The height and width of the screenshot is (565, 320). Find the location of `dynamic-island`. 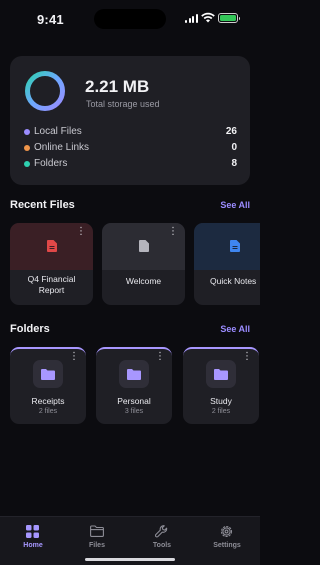

dynamic-island is located at coordinates (130, 19).